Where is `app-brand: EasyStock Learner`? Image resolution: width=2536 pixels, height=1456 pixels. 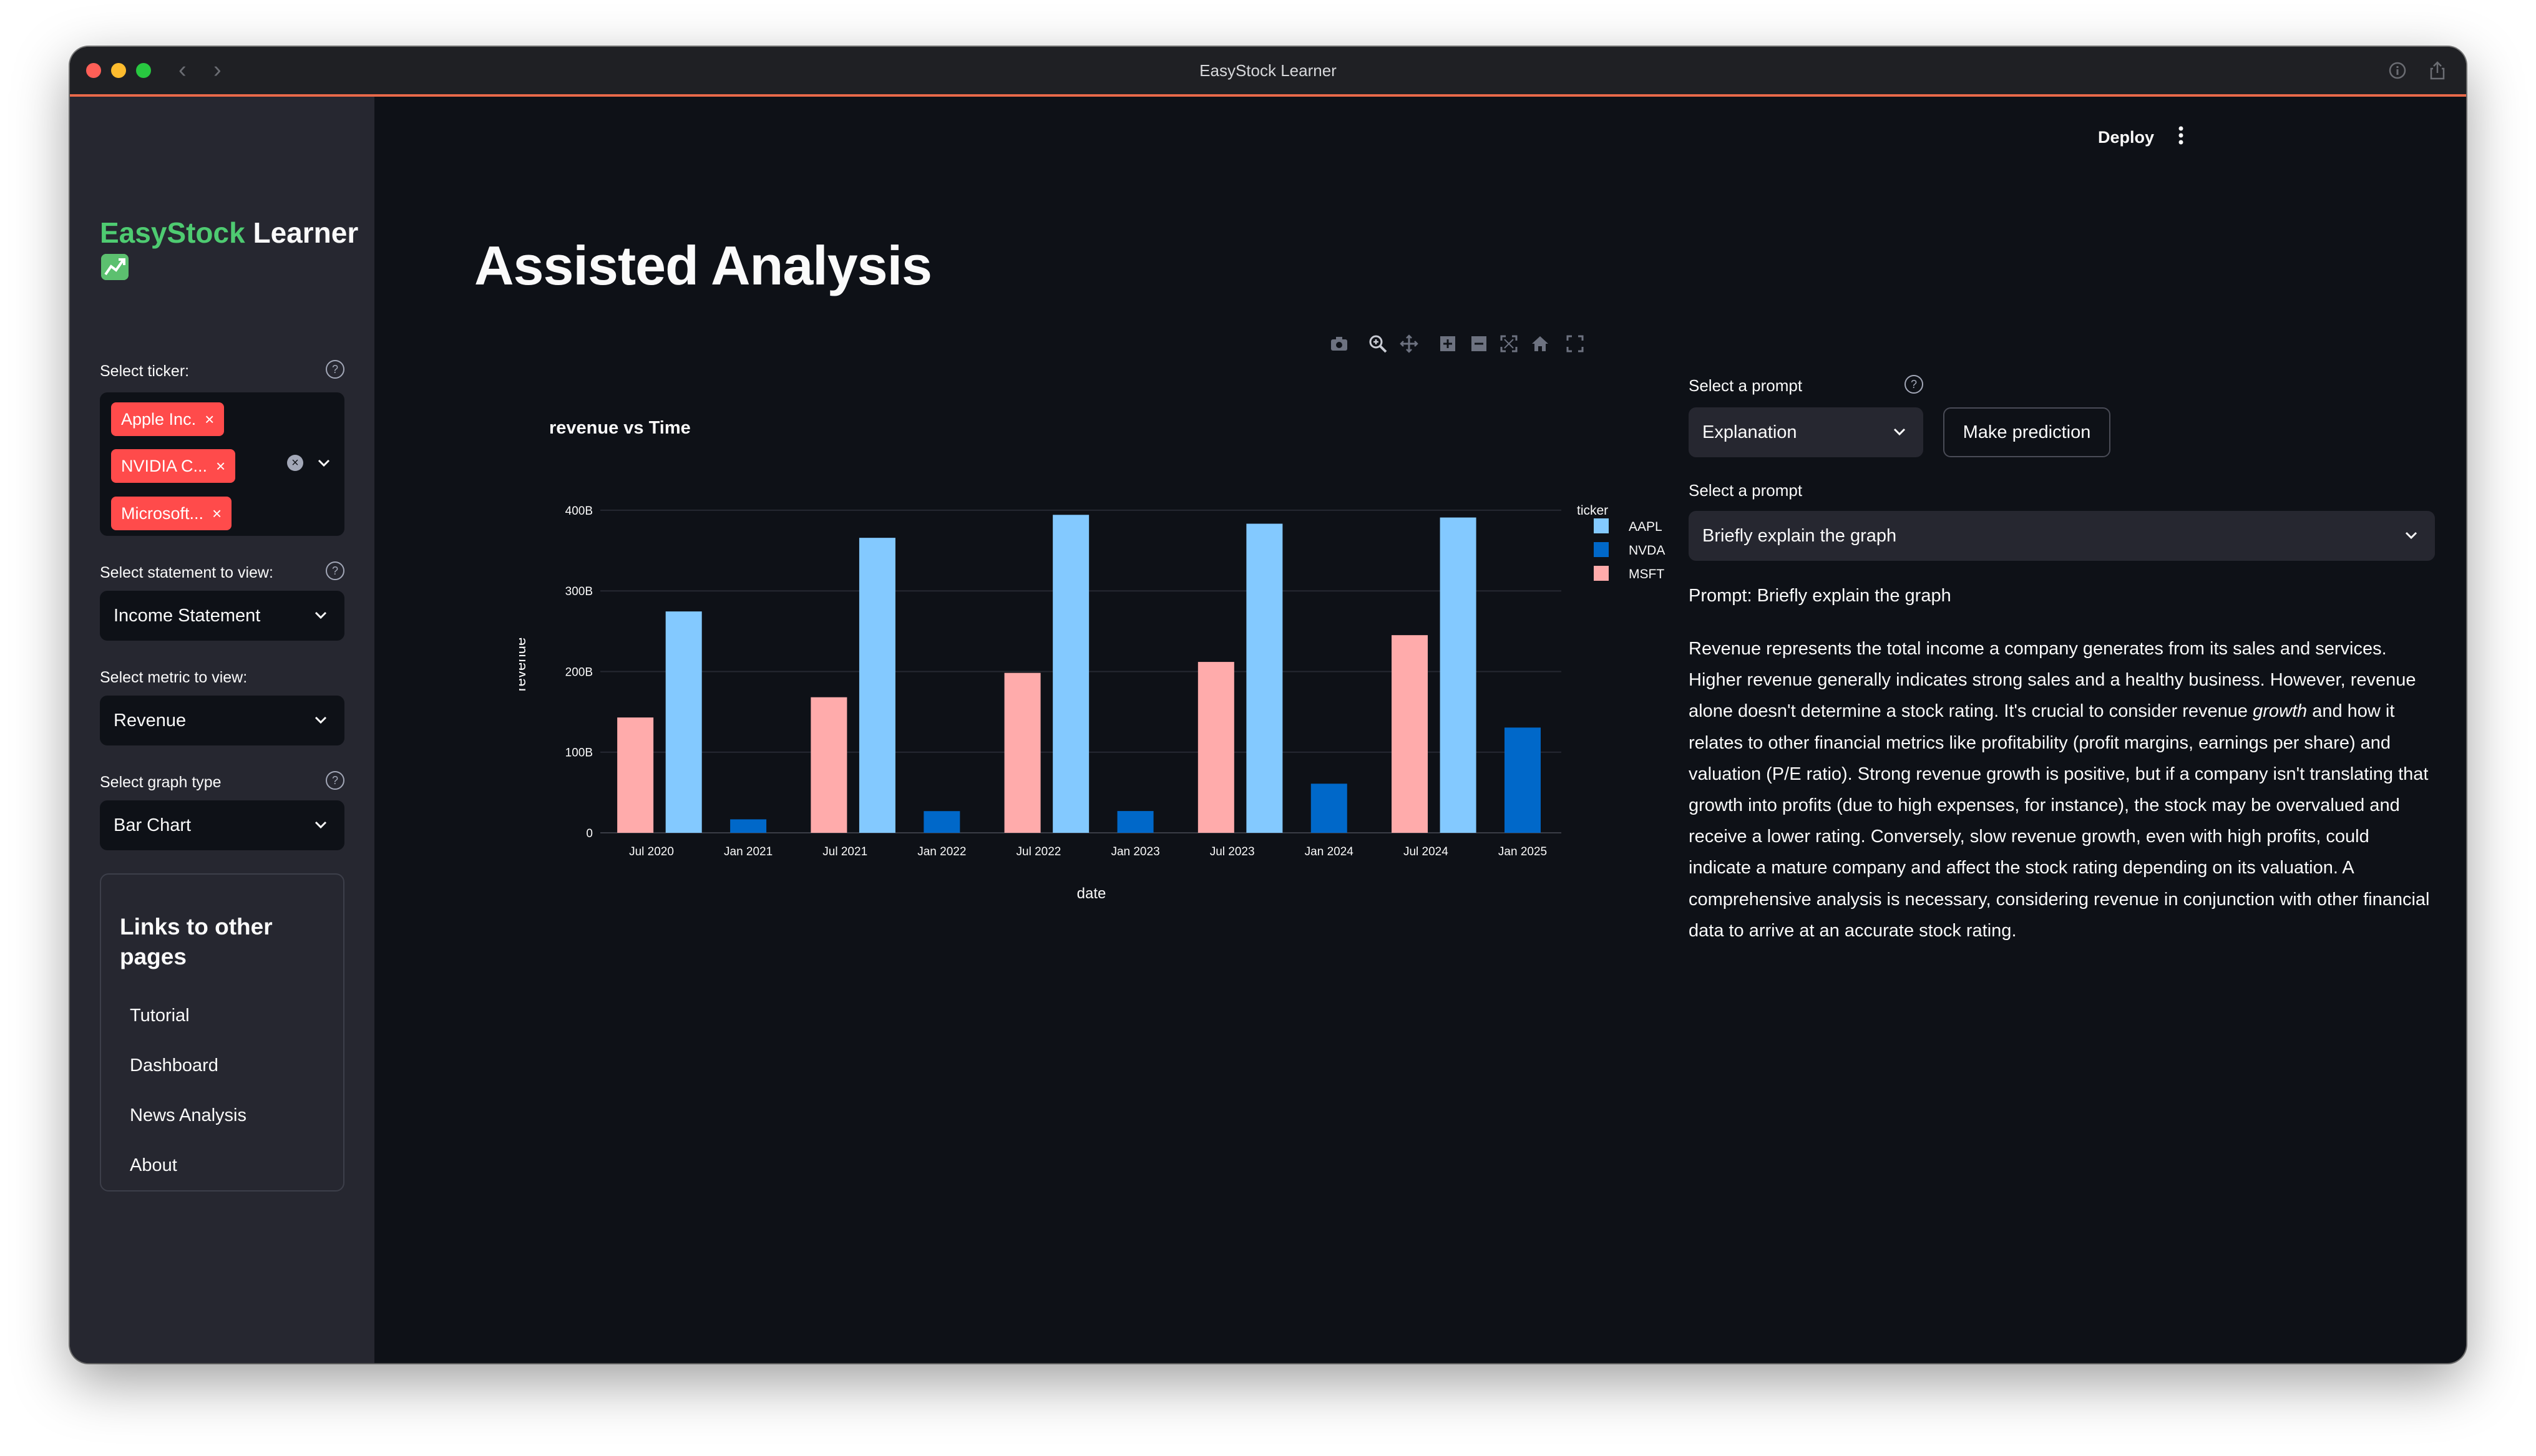 app-brand: EasyStock Learner is located at coordinates (229, 232).